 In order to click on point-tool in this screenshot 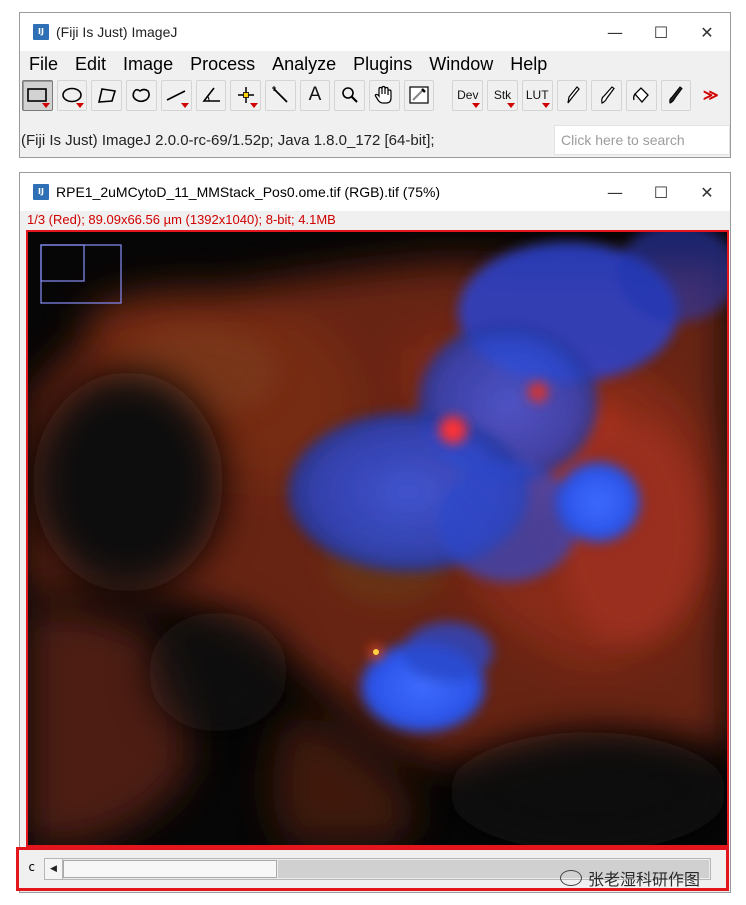, I will do `click(245, 95)`.